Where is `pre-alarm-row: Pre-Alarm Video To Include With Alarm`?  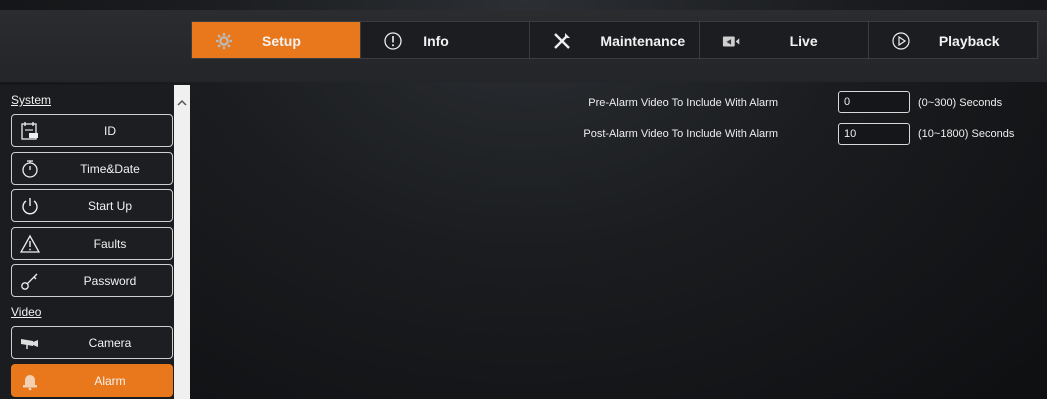 pre-alarm-row: Pre-Alarm Video To Include With Alarm is located at coordinates (669, 104).